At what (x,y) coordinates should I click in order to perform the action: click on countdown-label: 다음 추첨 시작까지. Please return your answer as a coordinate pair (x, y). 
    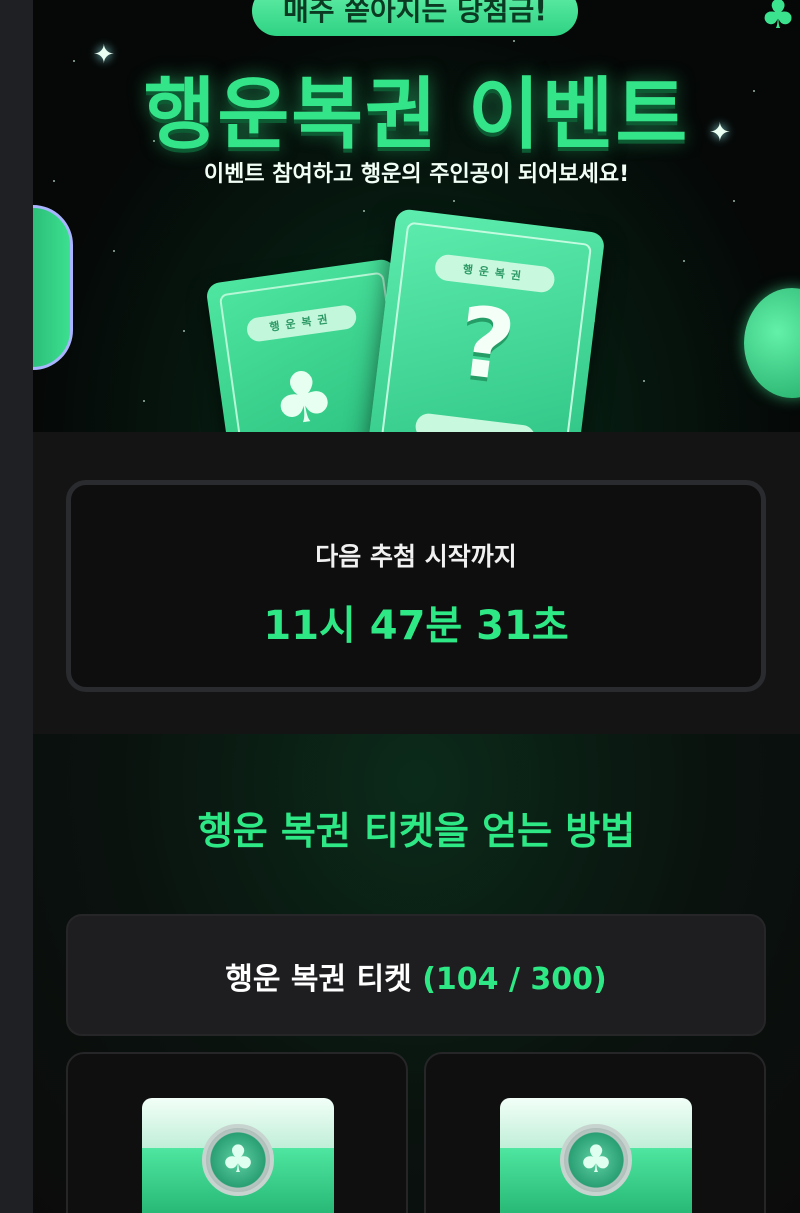
    Looking at the image, I should click on (416, 556).